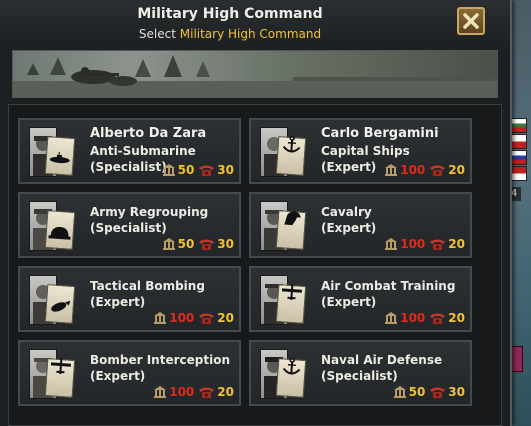  Describe the element at coordinates (388, 286) in the screenshot. I see `advisor-trait: Air Combat Training` at that location.